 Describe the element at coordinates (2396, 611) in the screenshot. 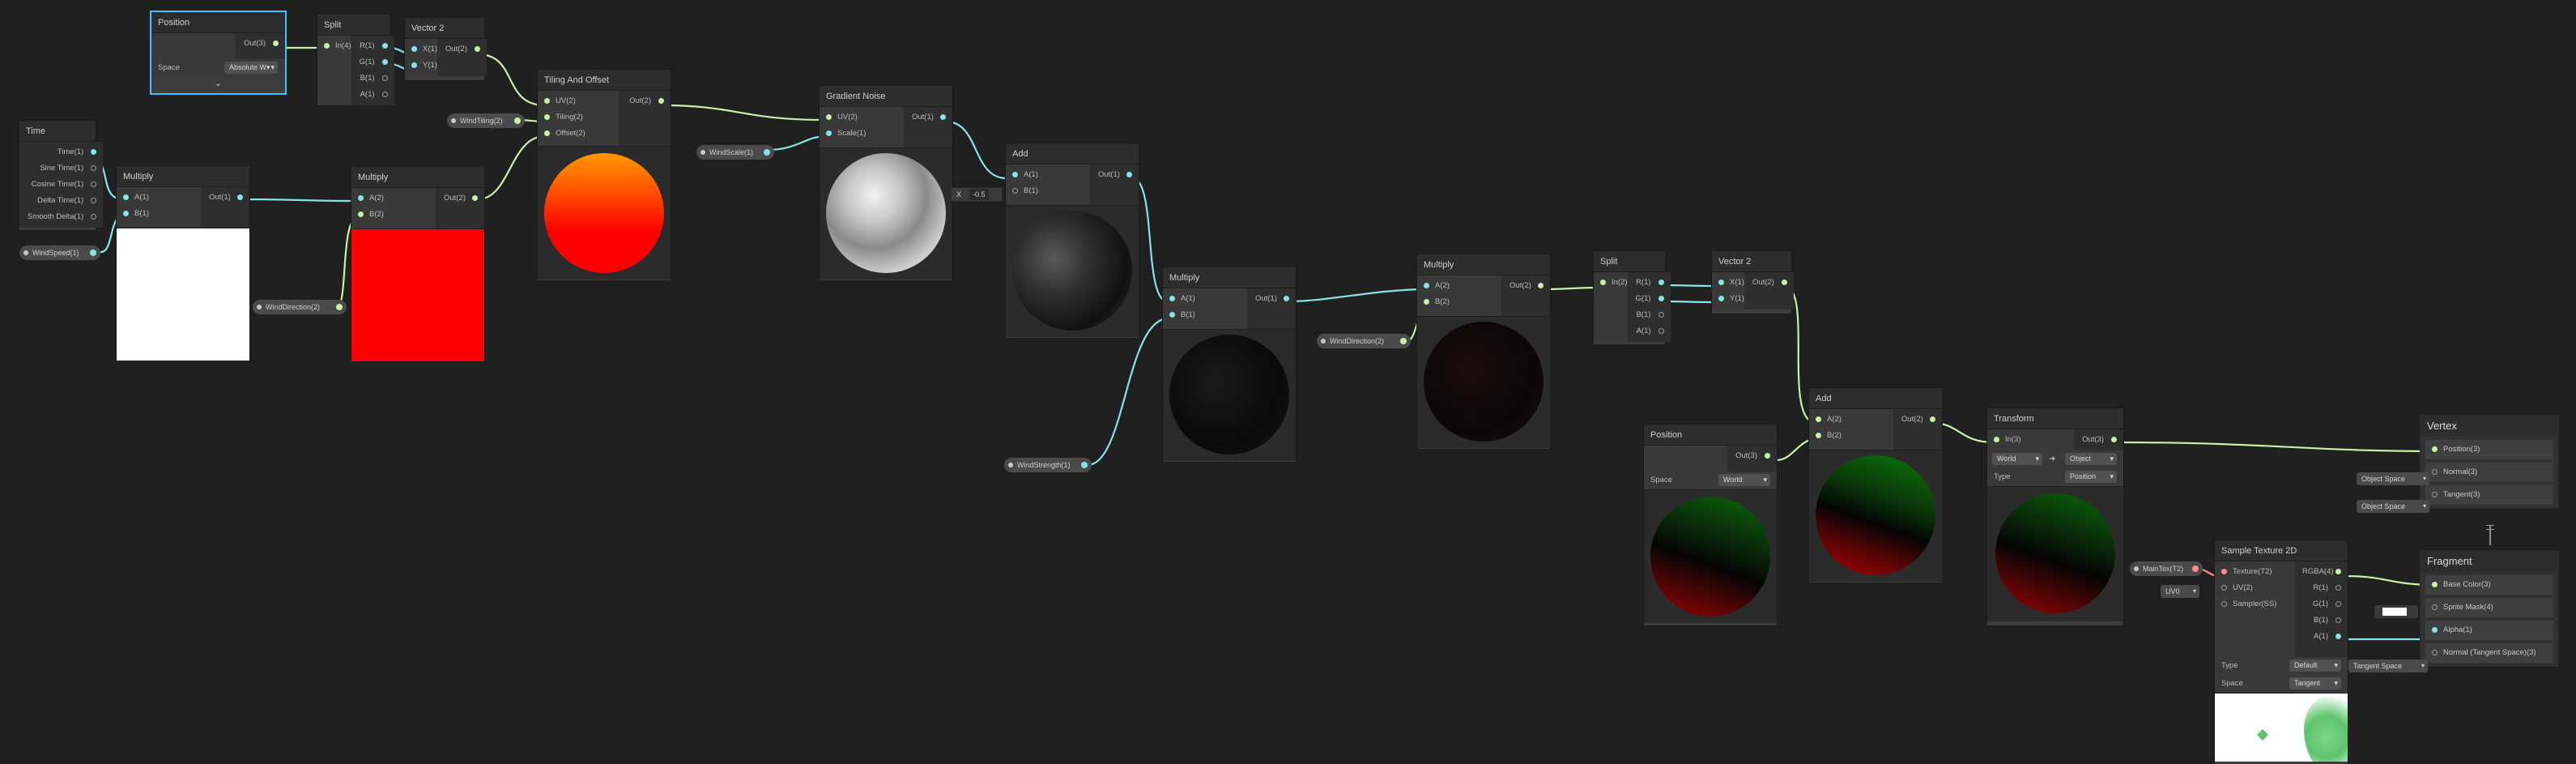

I see `sprite-mask-color-swatch` at that location.